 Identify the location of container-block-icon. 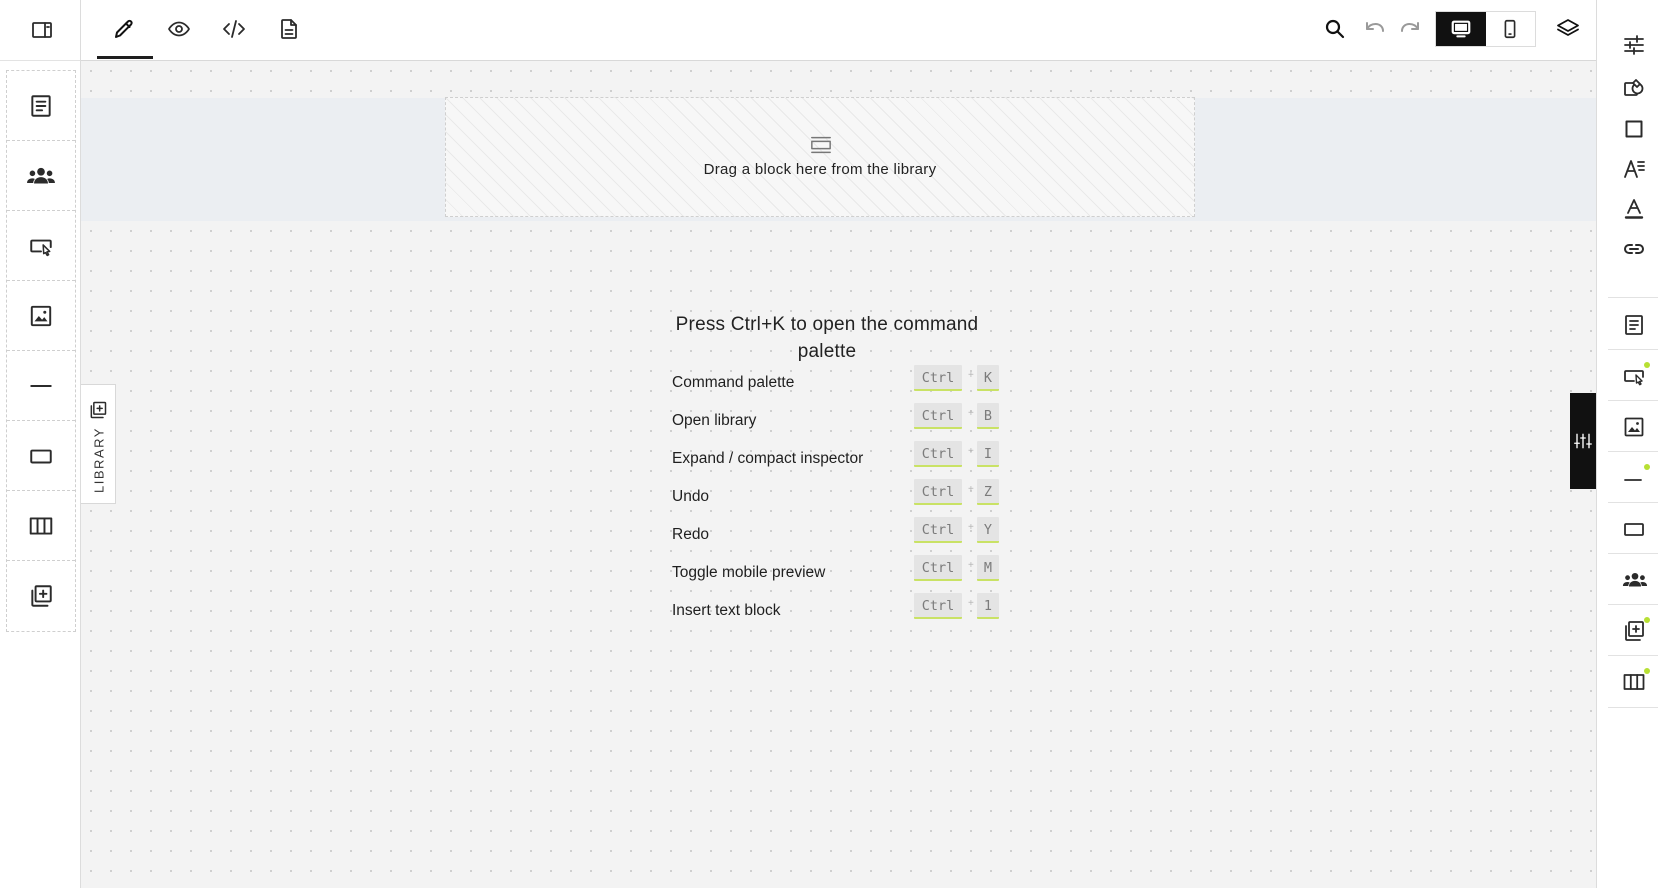
(1634, 529).